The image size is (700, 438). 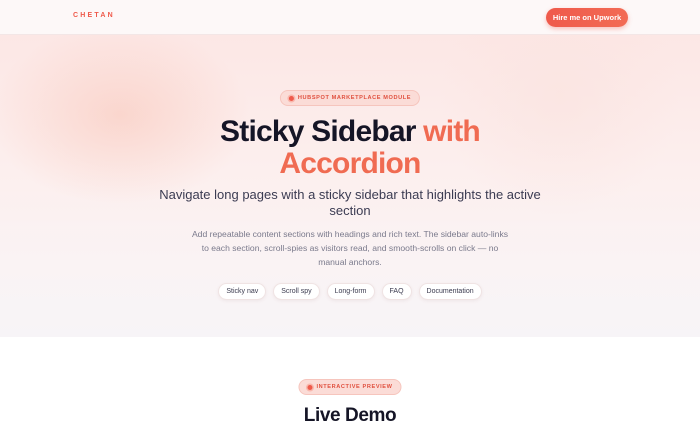 What do you see at coordinates (296, 291) in the screenshot?
I see `tag-scroll-spy: Scroll spy` at bounding box center [296, 291].